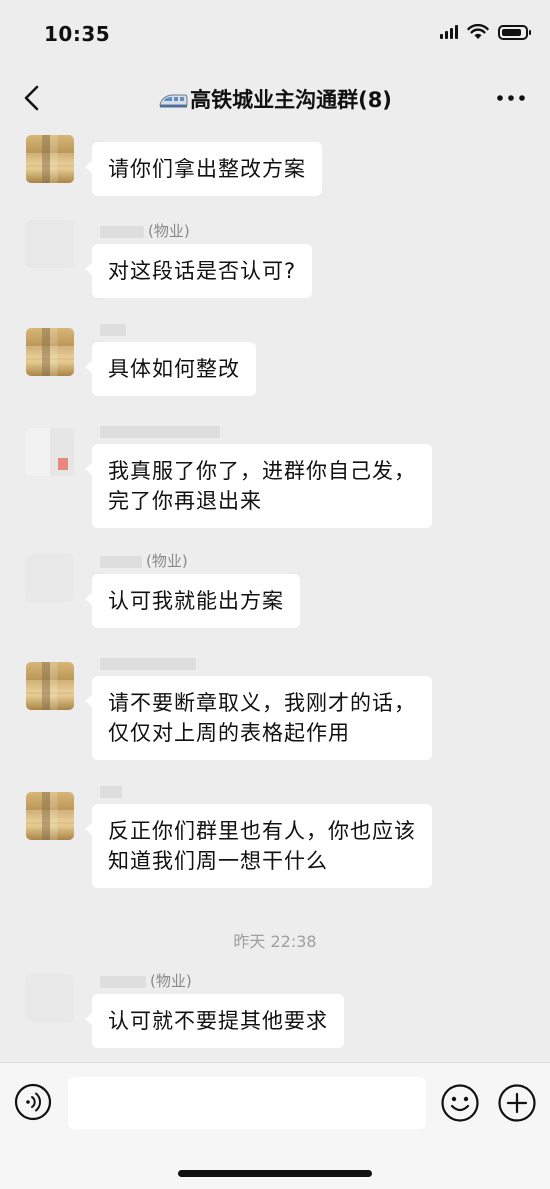  Describe the element at coordinates (258, 718) in the screenshot. I see `message-bubble: 请不要断章取义，我刚才的话， 仅仅对上周的表格起作用` at that location.